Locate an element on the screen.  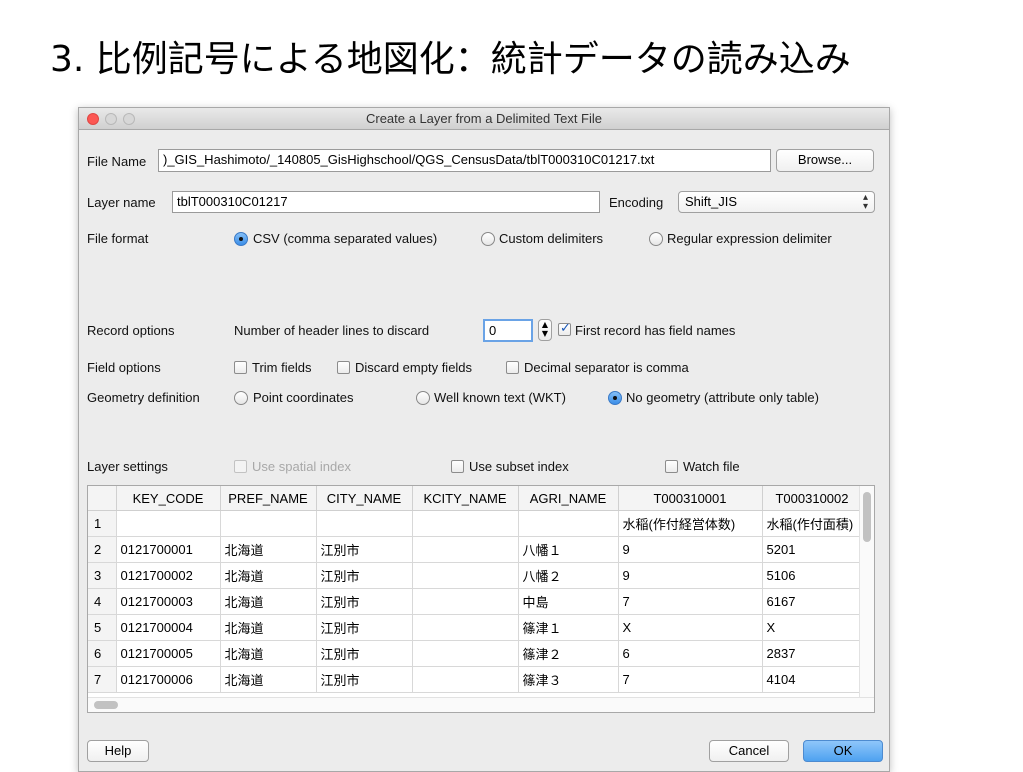
spatial-index-checkbox is located at coordinates (240, 466).